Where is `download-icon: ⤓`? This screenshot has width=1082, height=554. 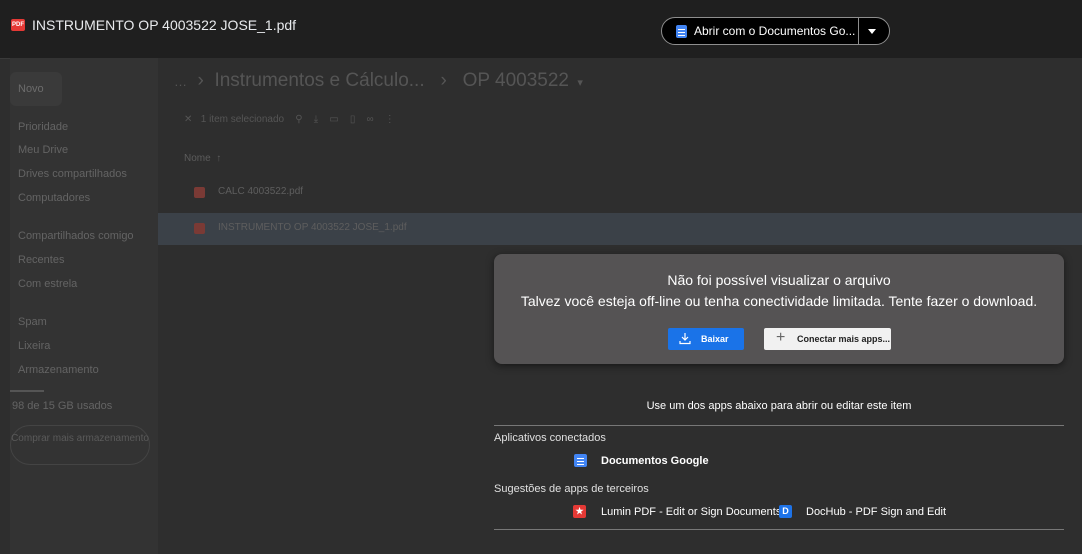 download-icon: ⤓ is located at coordinates (311, 119).